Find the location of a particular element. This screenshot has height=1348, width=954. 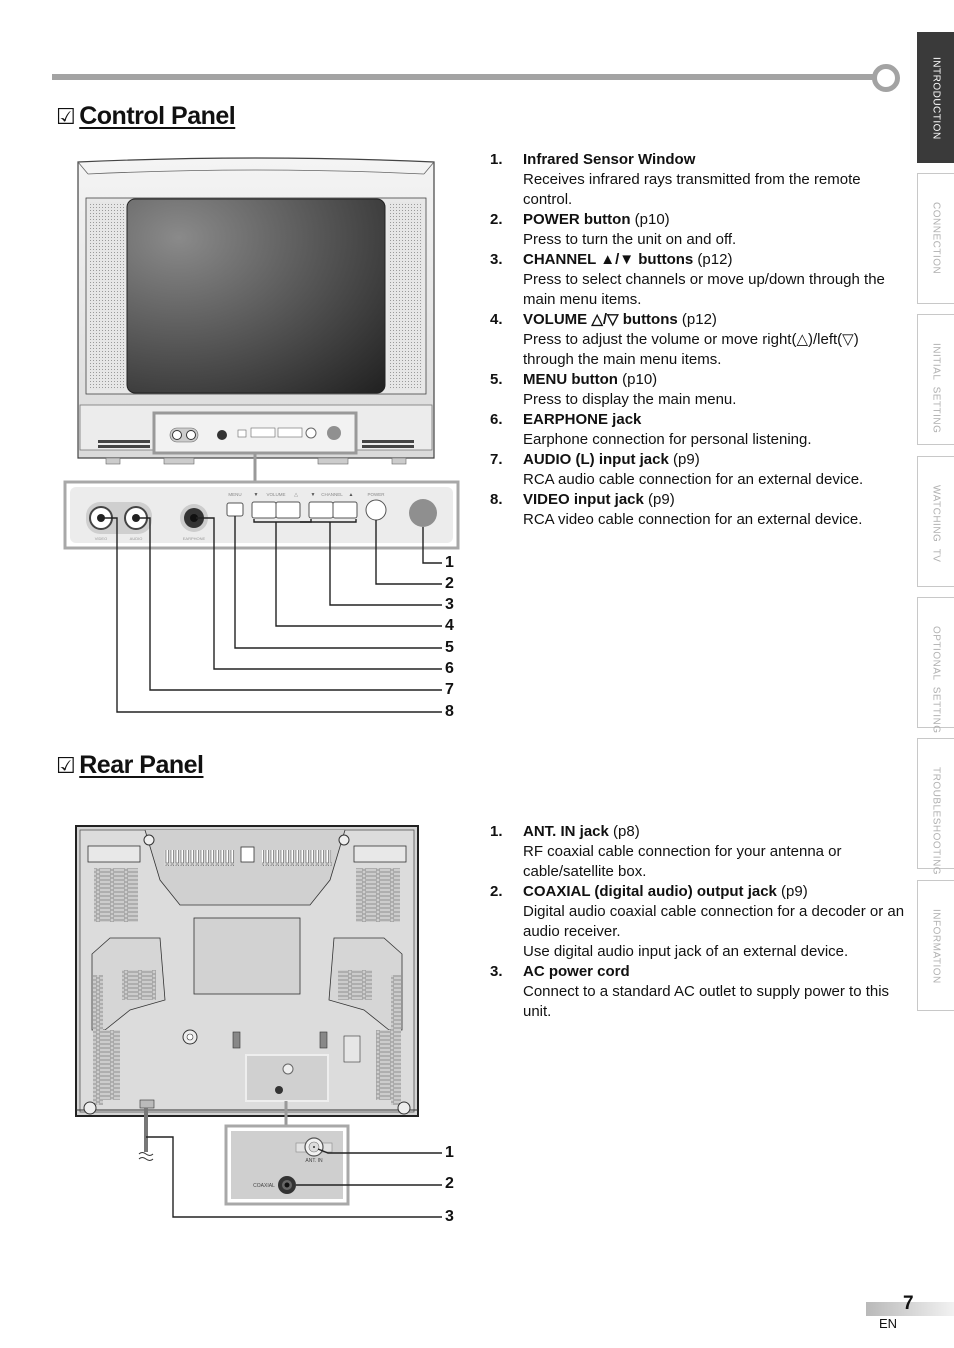

volume-down-arrow: ▼ is located at coordinates (256, 495).